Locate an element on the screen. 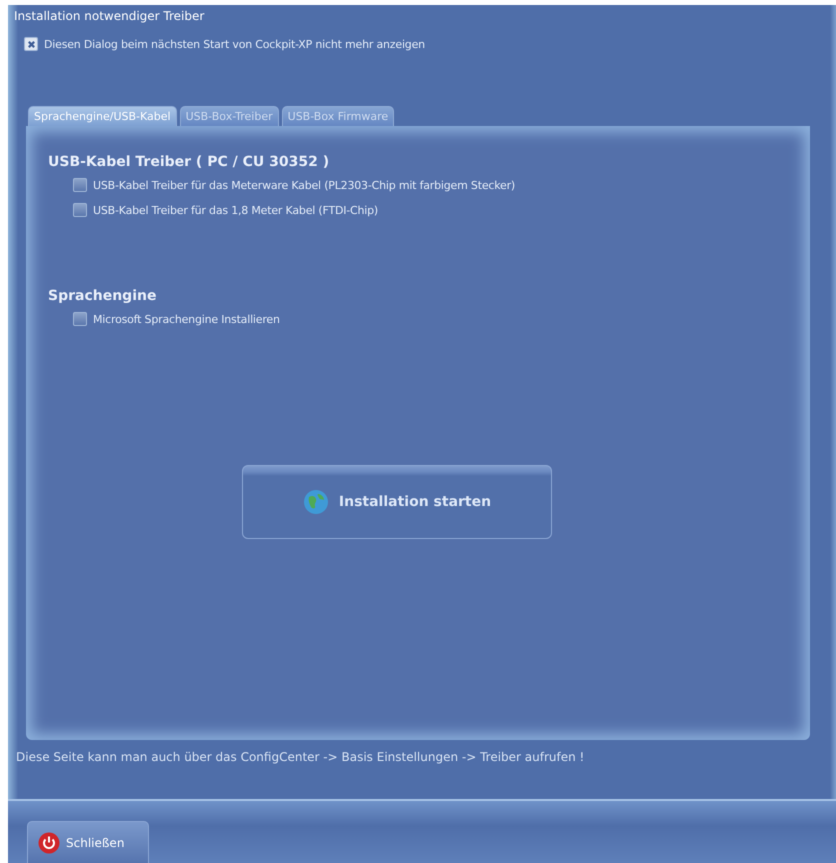  section-heading: USB-Kabel Treiber ( PC / CU 30352 ) is located at coordinates (189, 162).